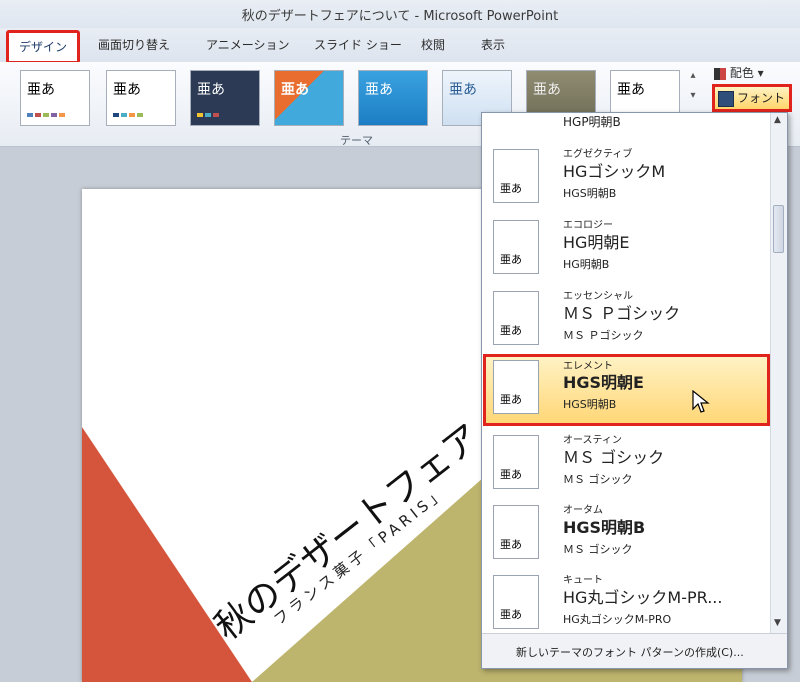  Describe the element at coordinates (693, 98) in the screenshot. I see `gallery-scroll-down-icon: ▾` at that location.